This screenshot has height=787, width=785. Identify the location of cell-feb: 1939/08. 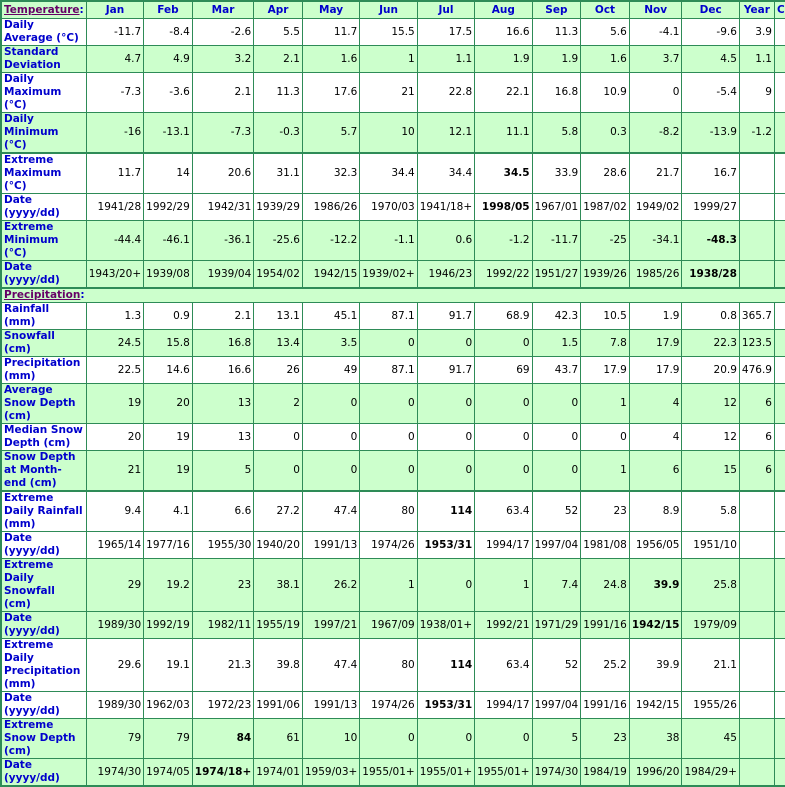
(168, 274).